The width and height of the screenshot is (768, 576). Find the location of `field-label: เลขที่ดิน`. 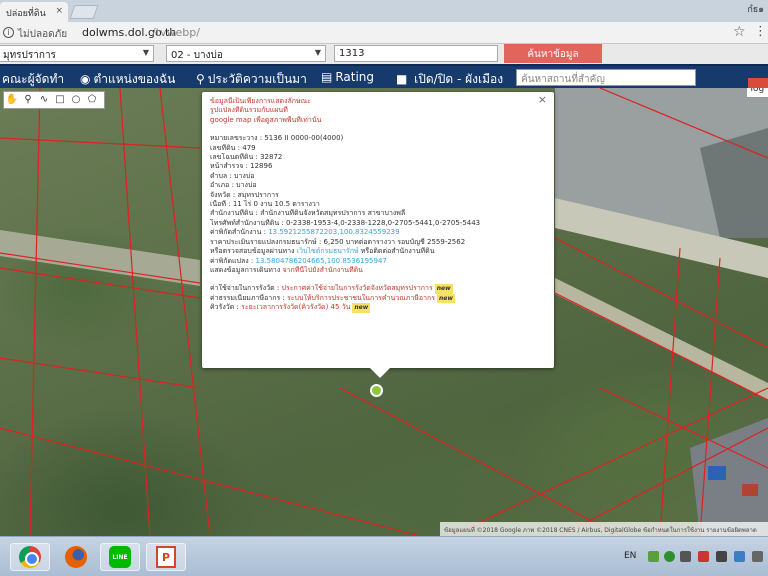

field-label: เลขที่ดิน is located at coordinates (223, 147).